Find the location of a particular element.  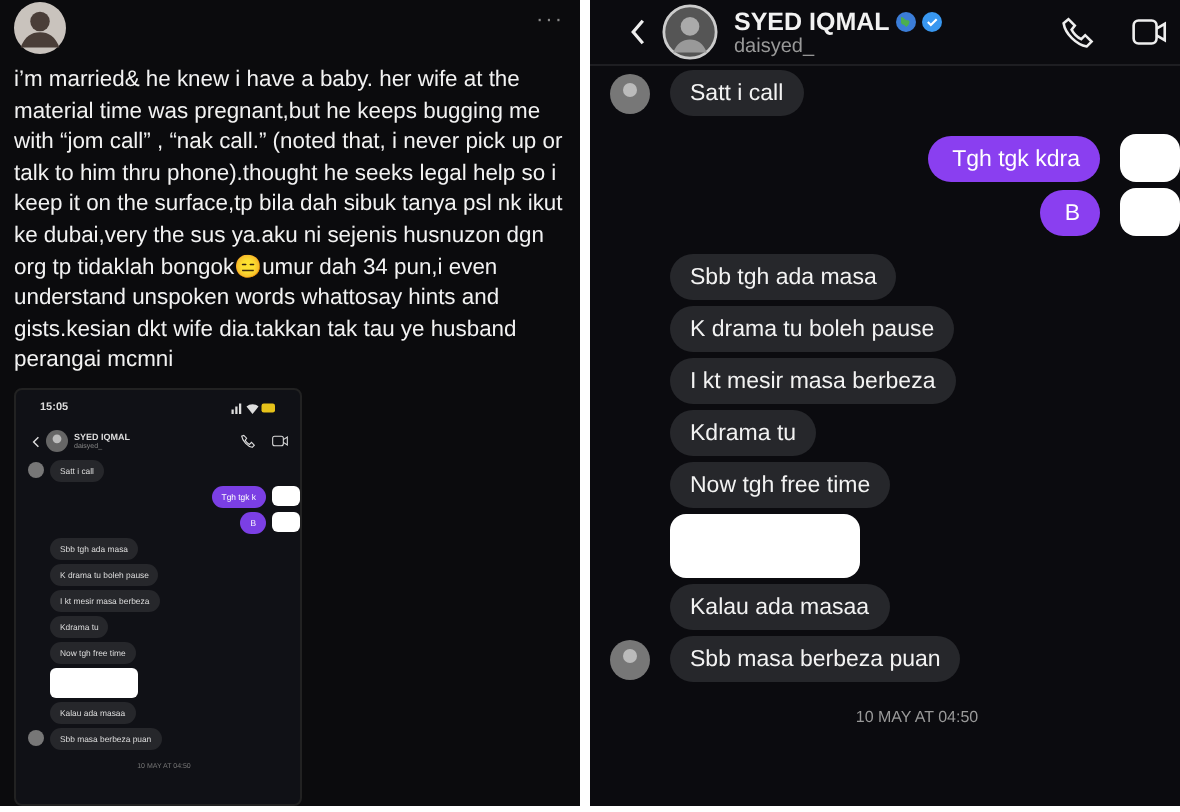

message-bubble: Now tgh free time is located at coordinates (780, 485).